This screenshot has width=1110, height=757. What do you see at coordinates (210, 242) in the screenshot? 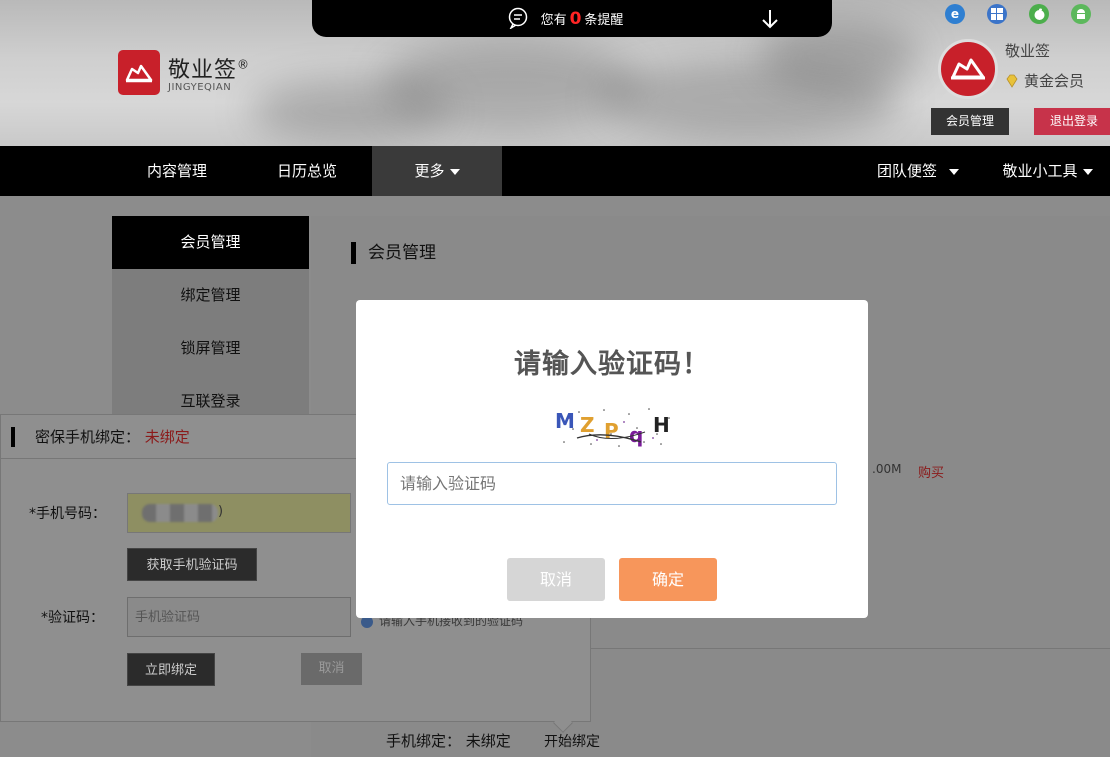
I see `sidebar-item-member: 会员管理` at bounding box center [210, 242].